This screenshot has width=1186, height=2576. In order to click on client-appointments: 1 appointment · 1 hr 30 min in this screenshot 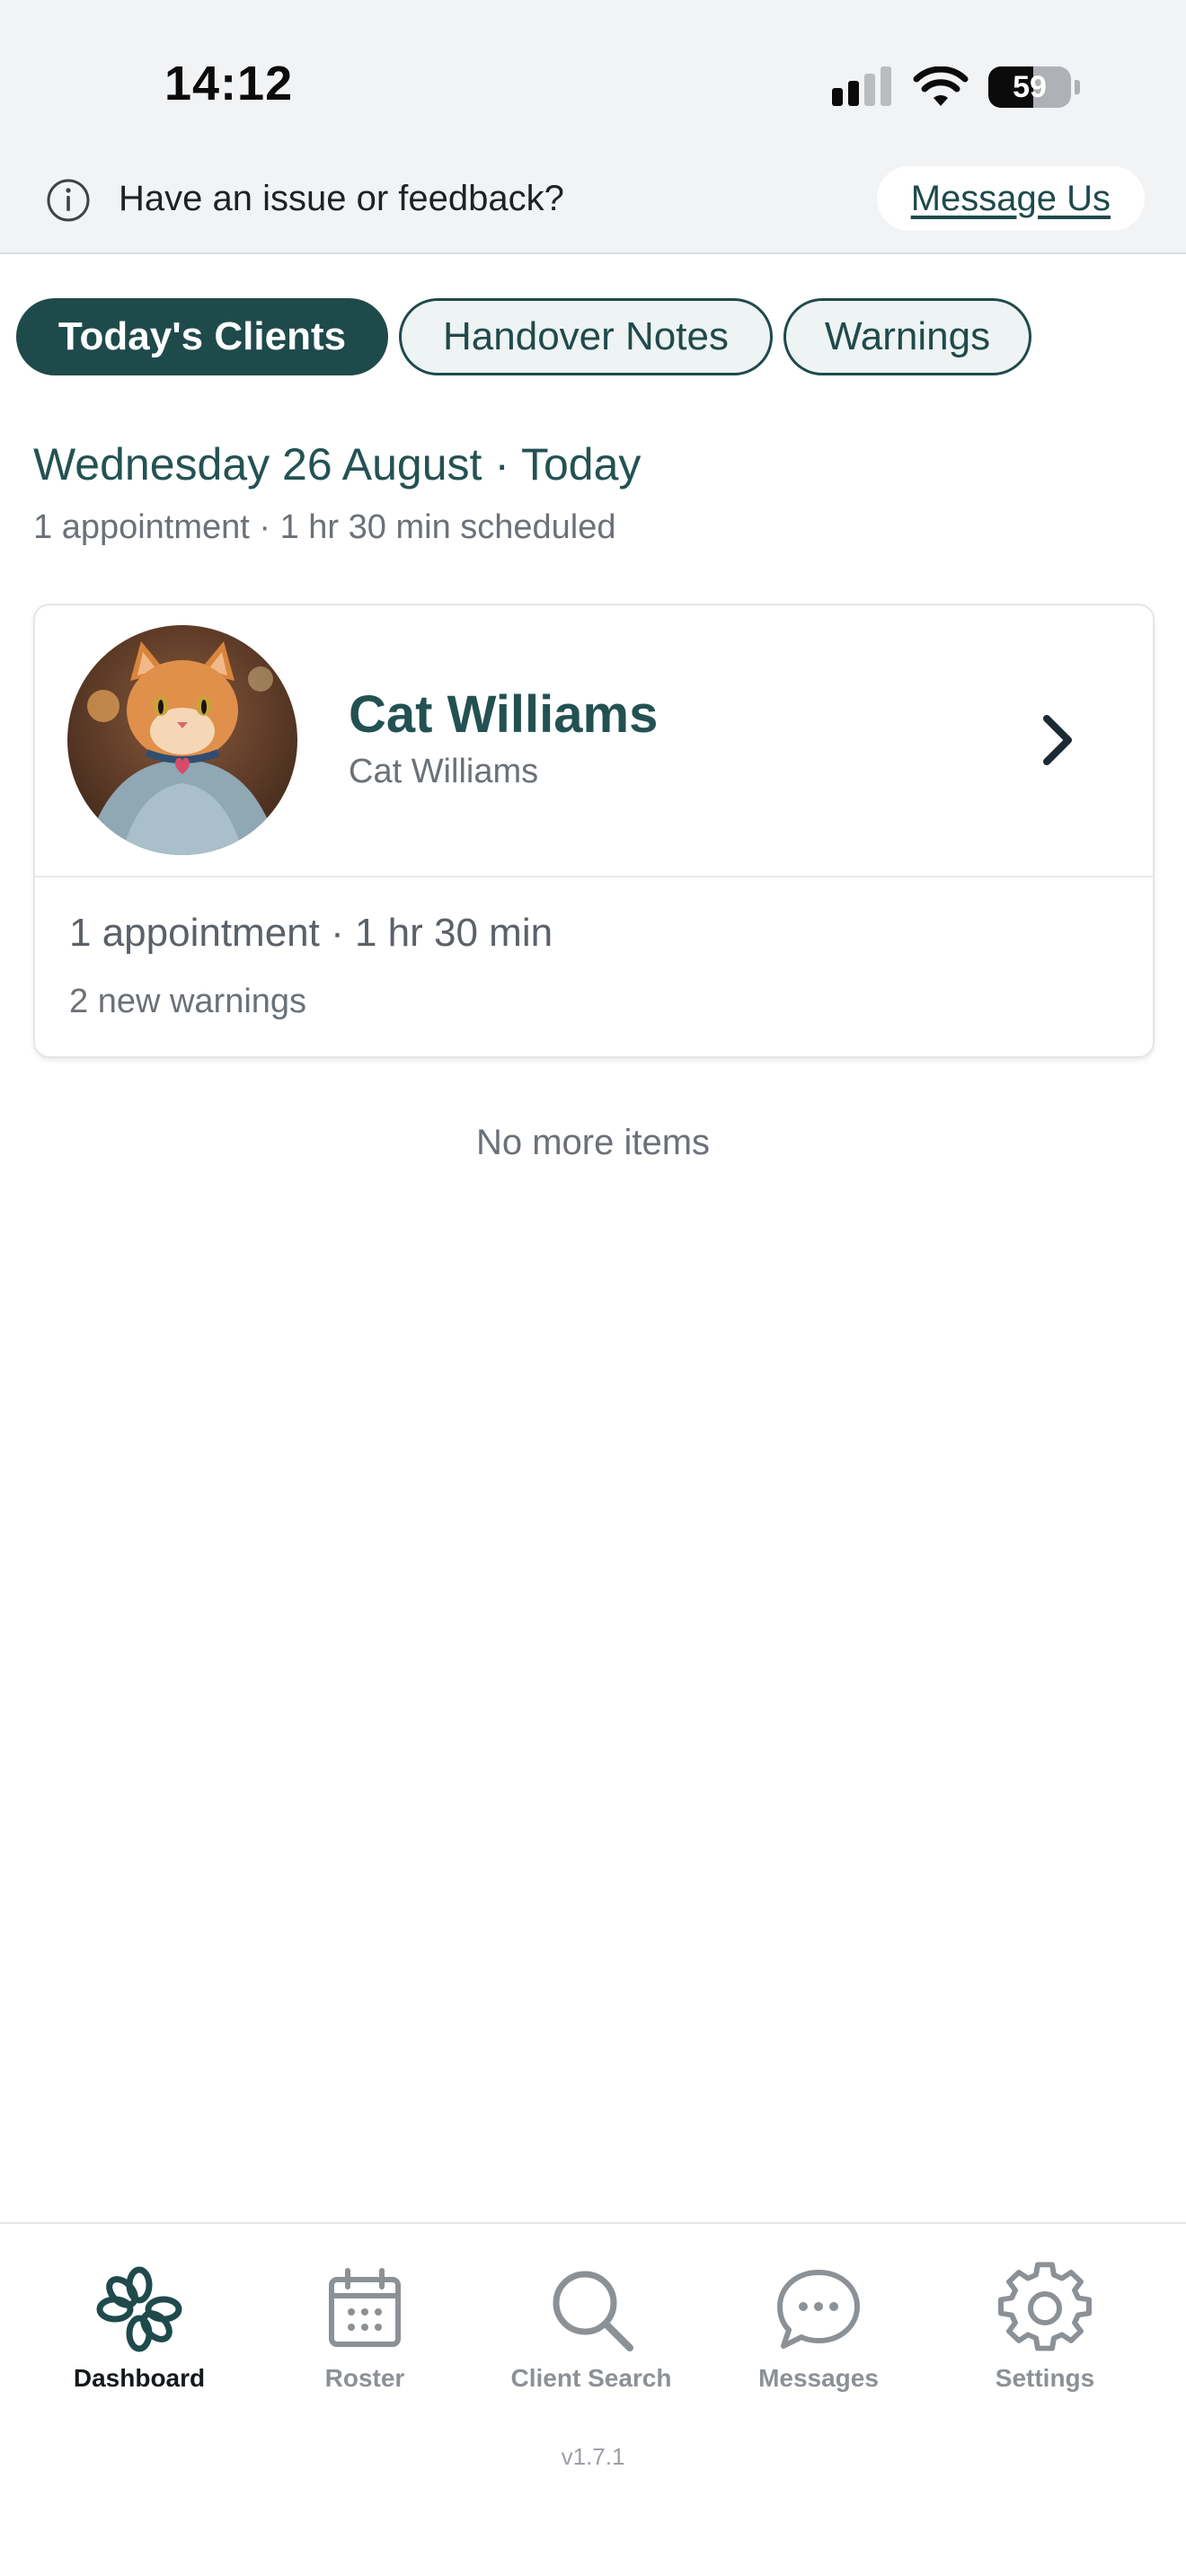, I will do `click(311, 933)`.